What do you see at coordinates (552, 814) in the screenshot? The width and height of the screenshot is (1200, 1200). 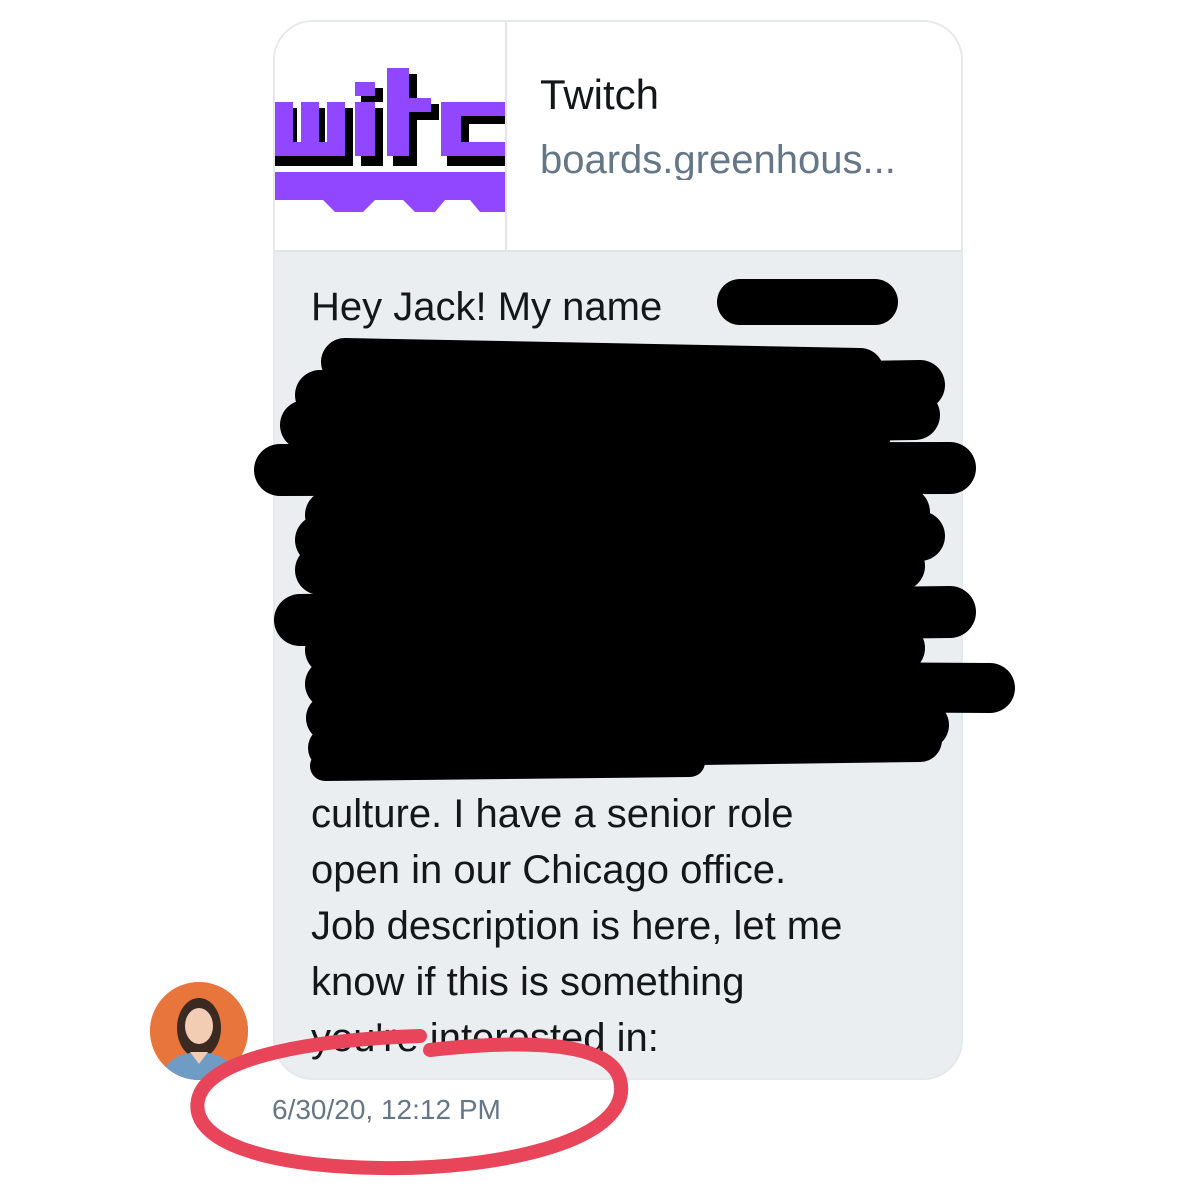 I see `message-line: culture. I have a senior role` at bounding box center [552, 814].